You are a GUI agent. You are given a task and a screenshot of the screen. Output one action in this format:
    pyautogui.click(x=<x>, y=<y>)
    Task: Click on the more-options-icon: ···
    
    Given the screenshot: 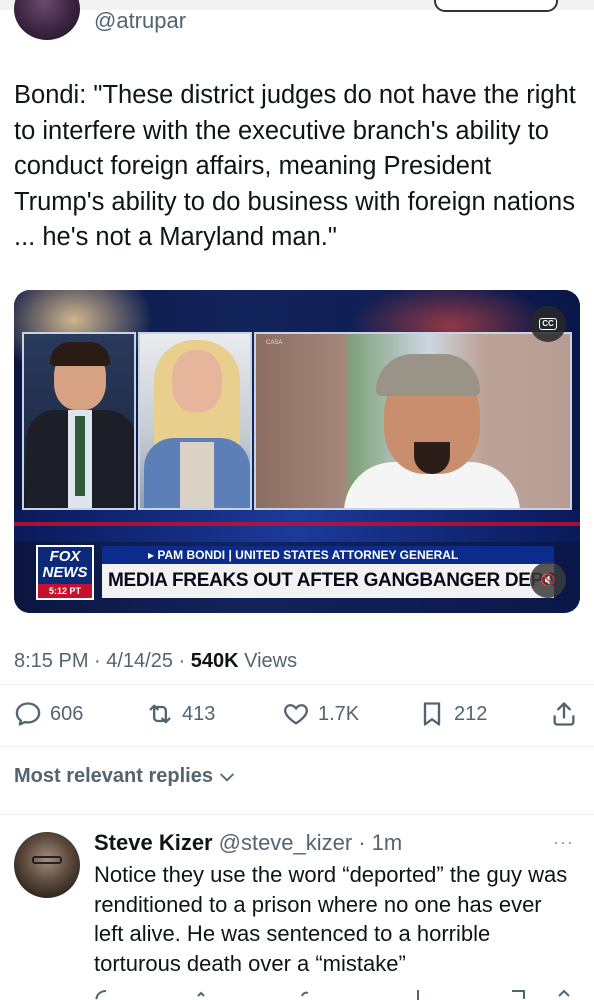 What is the action you would take?
    pyautogui.click(x=563, y=842)
    